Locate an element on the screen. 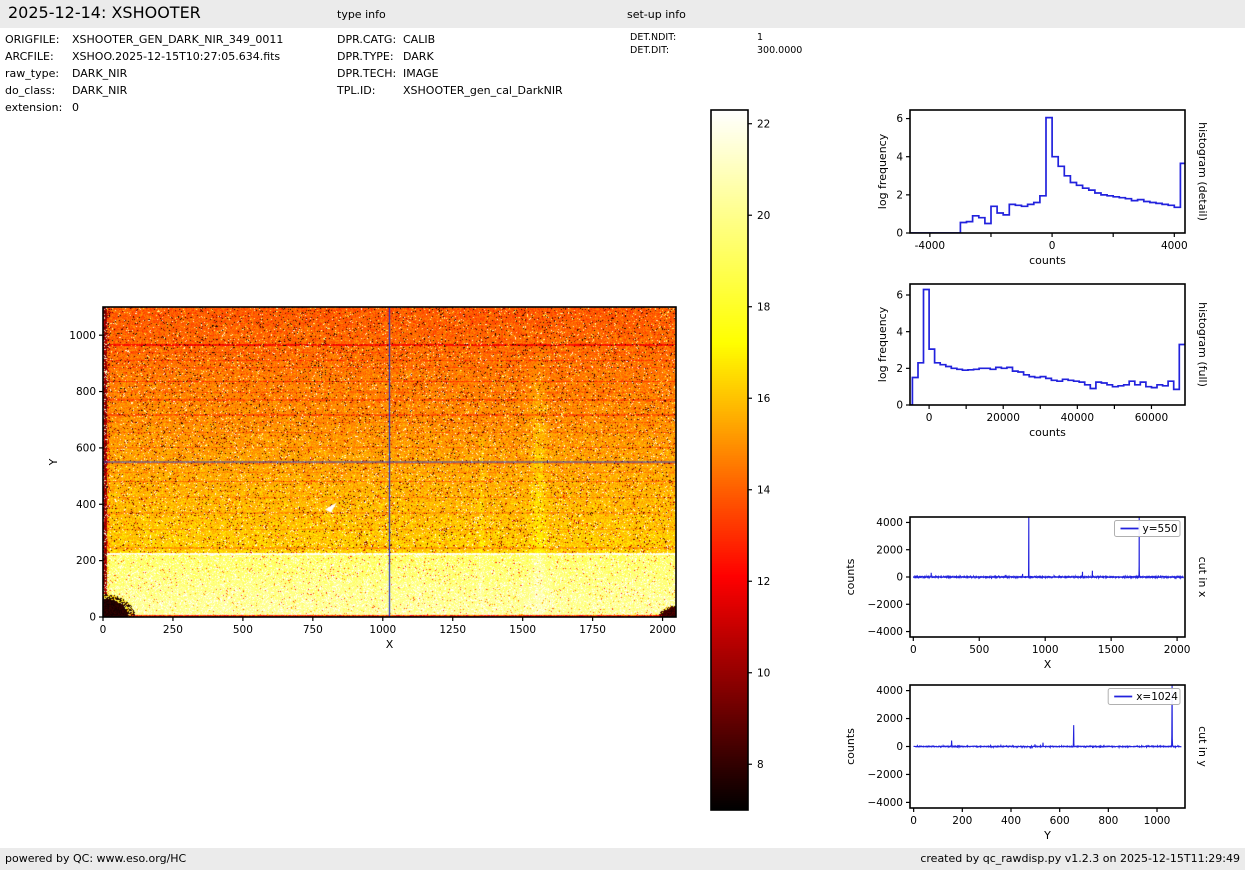 The image size is (1245, 870). metadata-value: CALIB is located at coordinates (419, 39).